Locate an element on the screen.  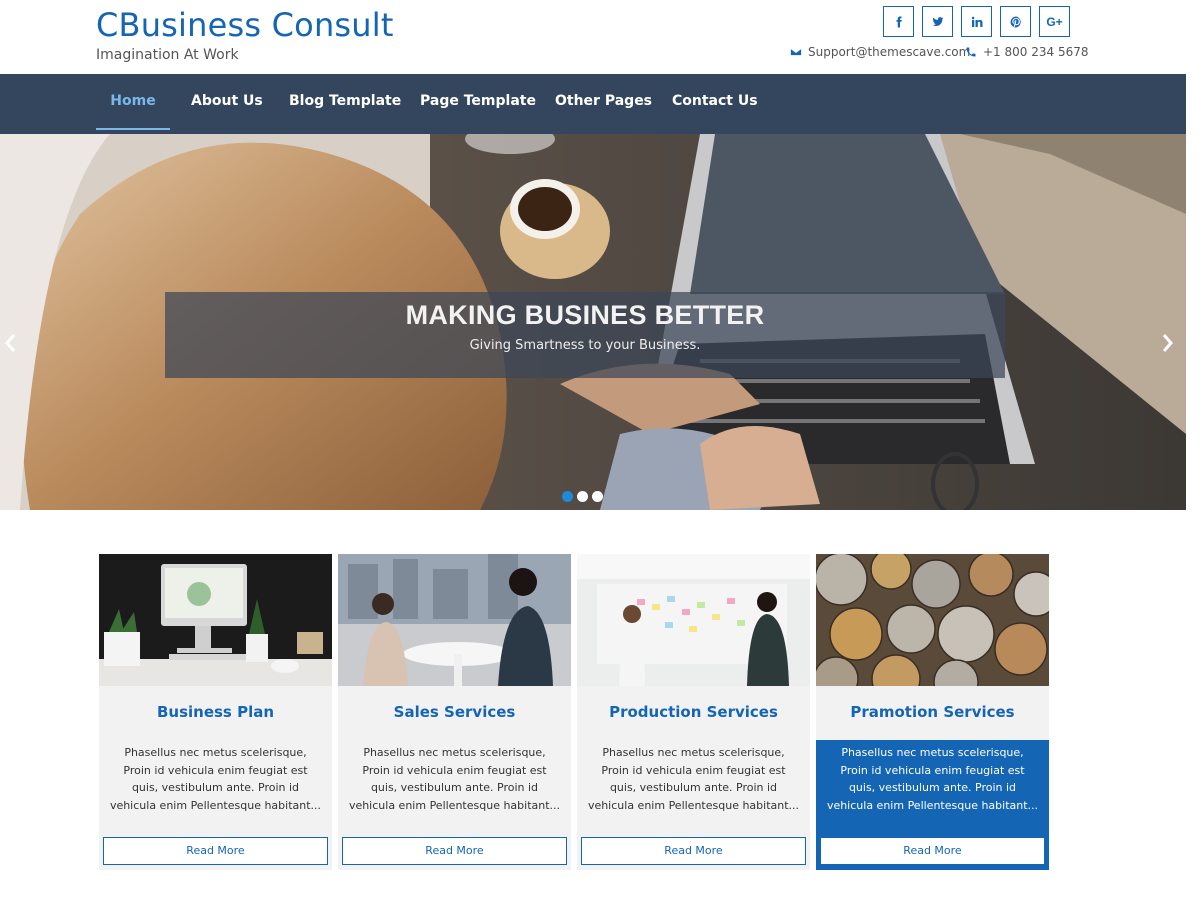
google-plus-button: G+ is located at coordinates (1054, 21).